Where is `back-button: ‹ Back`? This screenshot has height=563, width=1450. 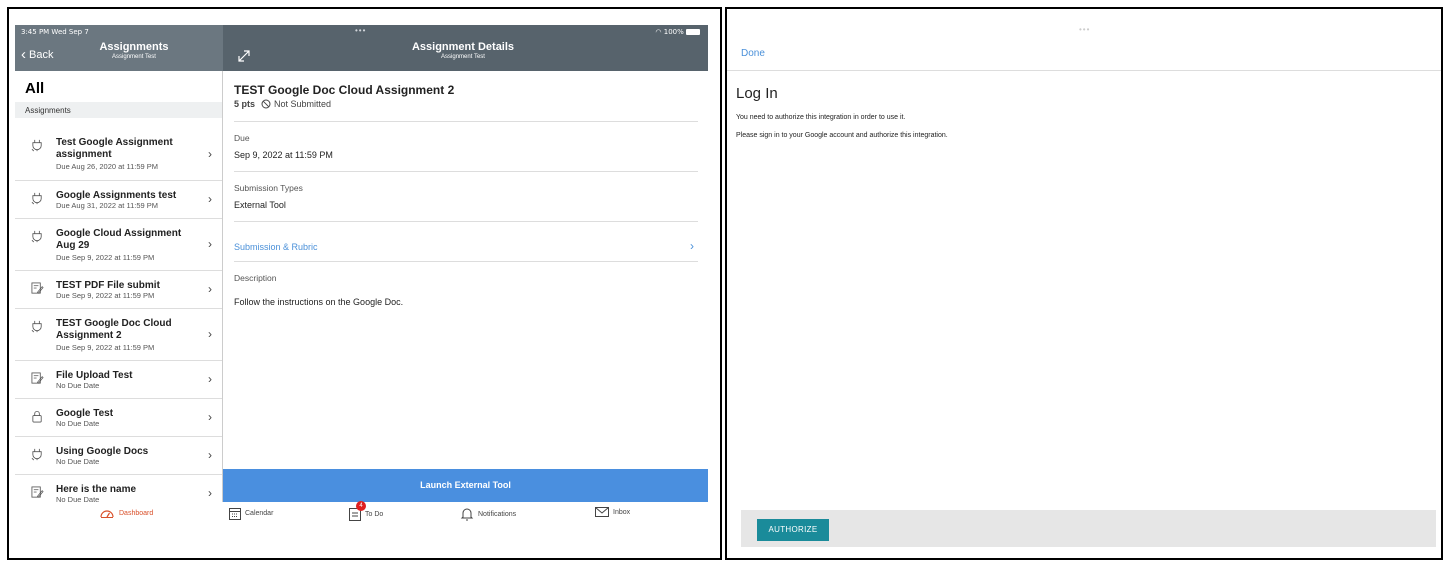 back-button: ‹ Back is located at coordinates (37, 54).